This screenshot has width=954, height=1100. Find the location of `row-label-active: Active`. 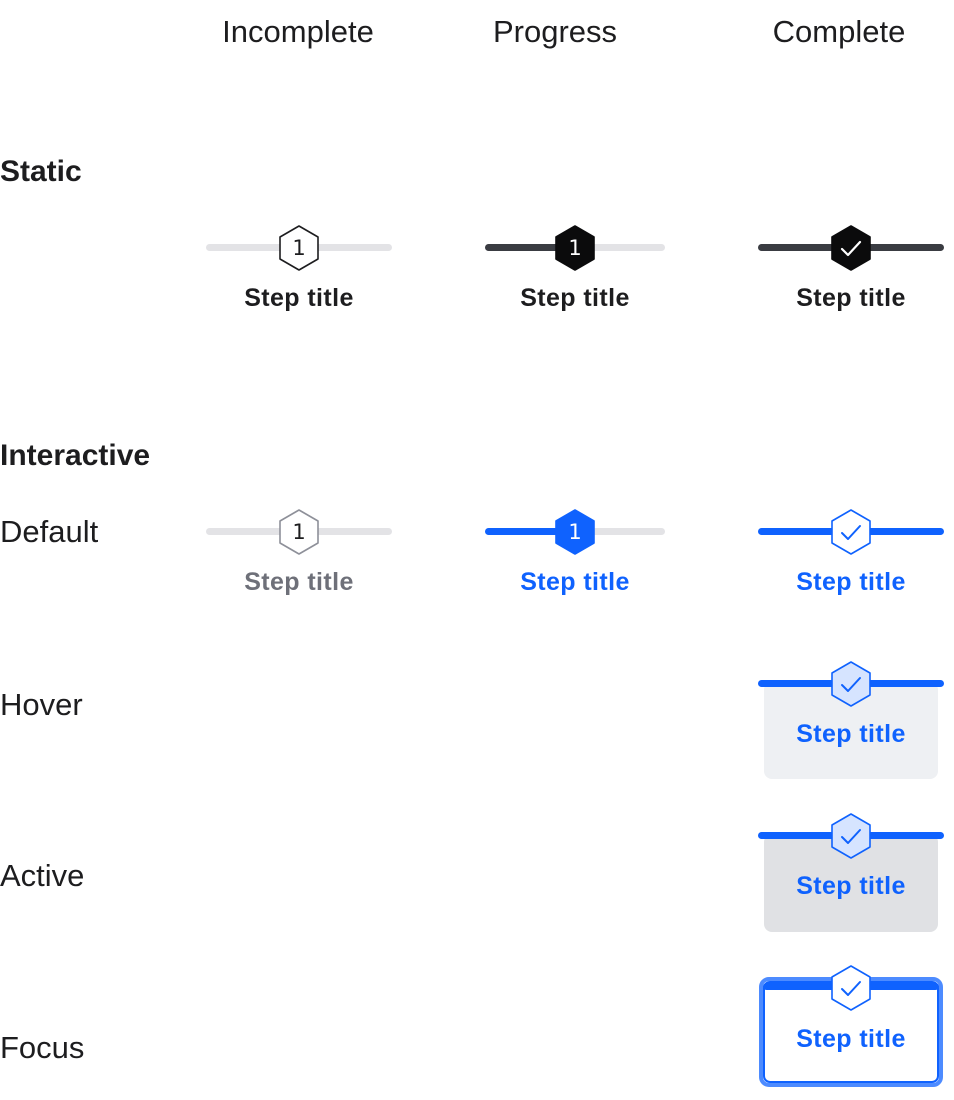

row-label-active: Active is located at coordinates (42, 875).